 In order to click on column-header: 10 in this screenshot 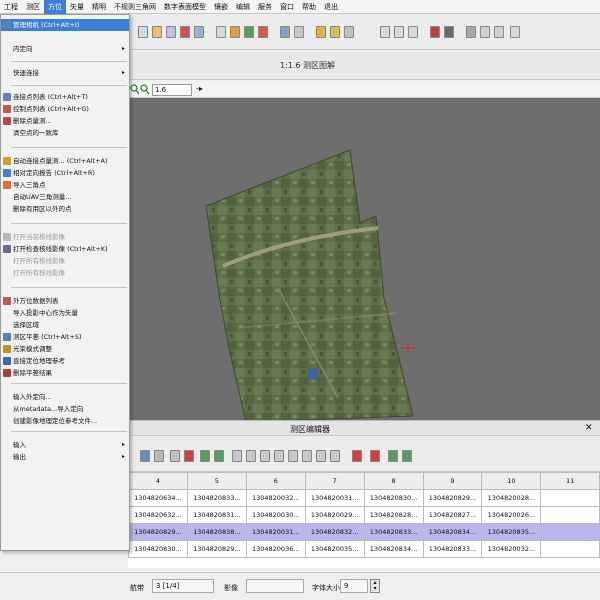, I will do `click(511, 481)`.